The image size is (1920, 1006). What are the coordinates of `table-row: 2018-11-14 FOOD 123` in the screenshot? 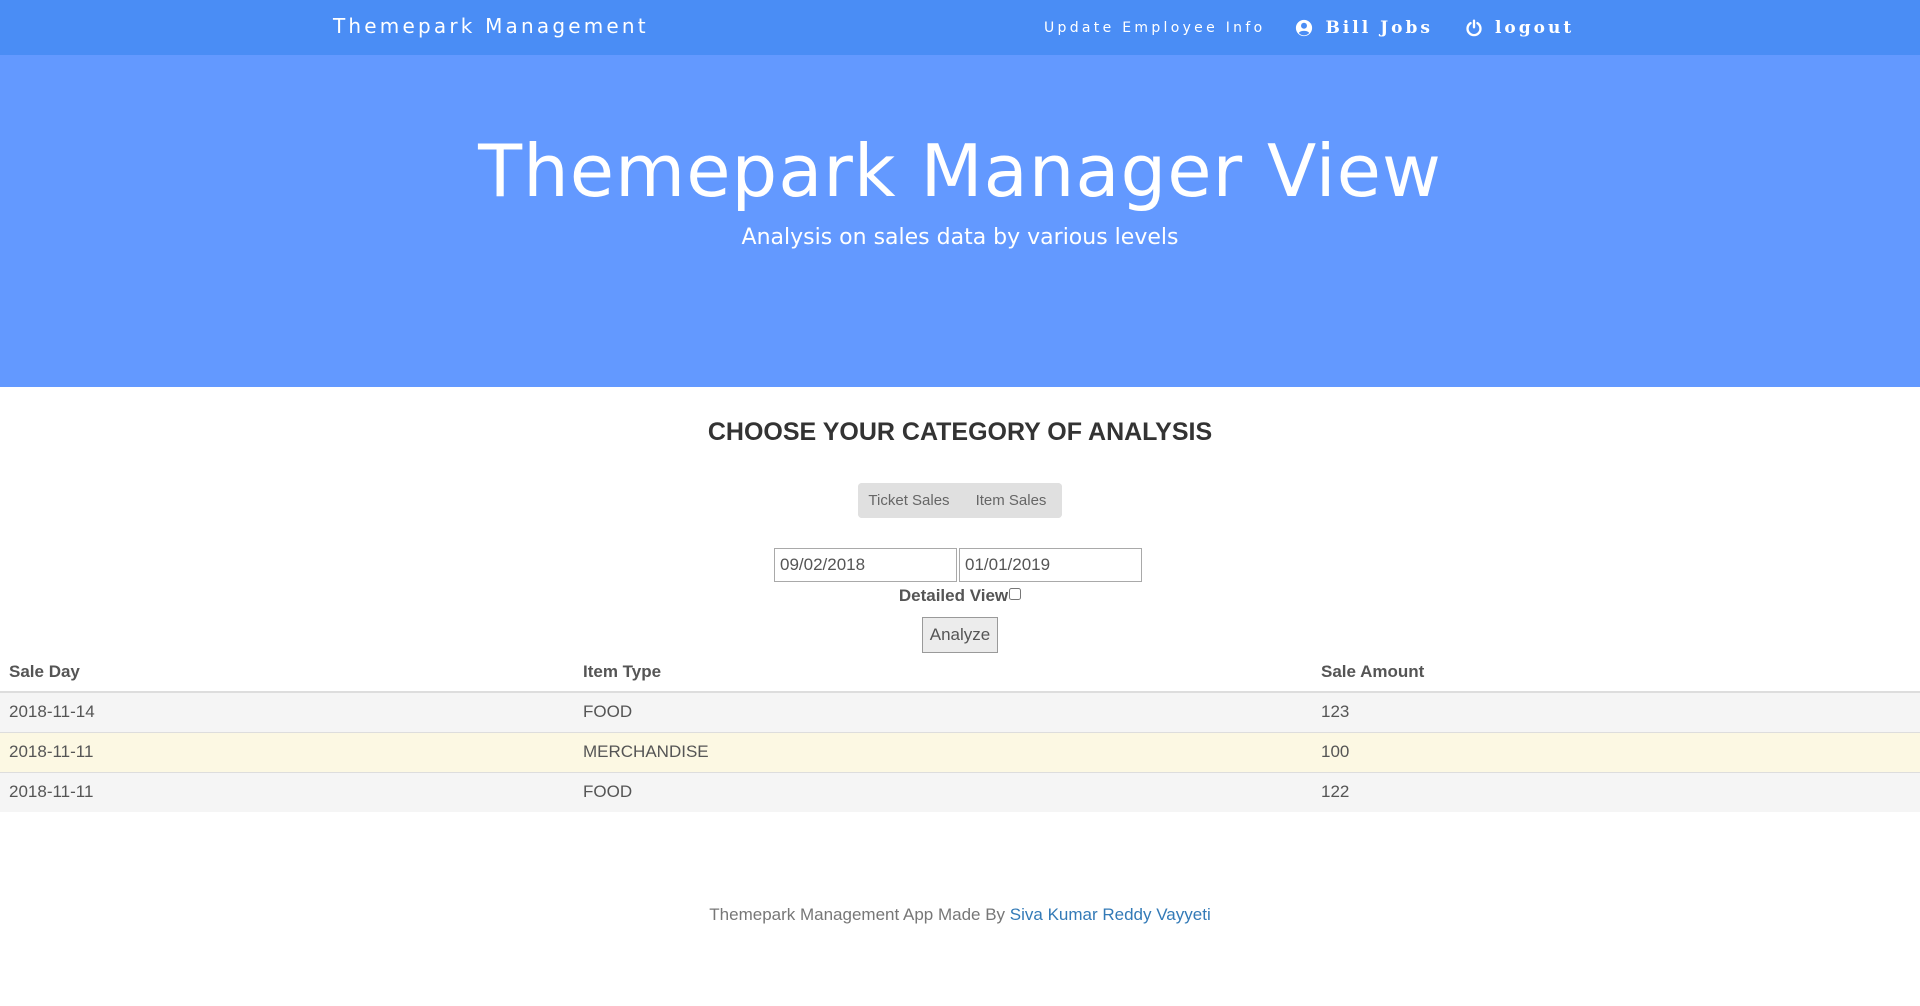 It's located at (960, 711).